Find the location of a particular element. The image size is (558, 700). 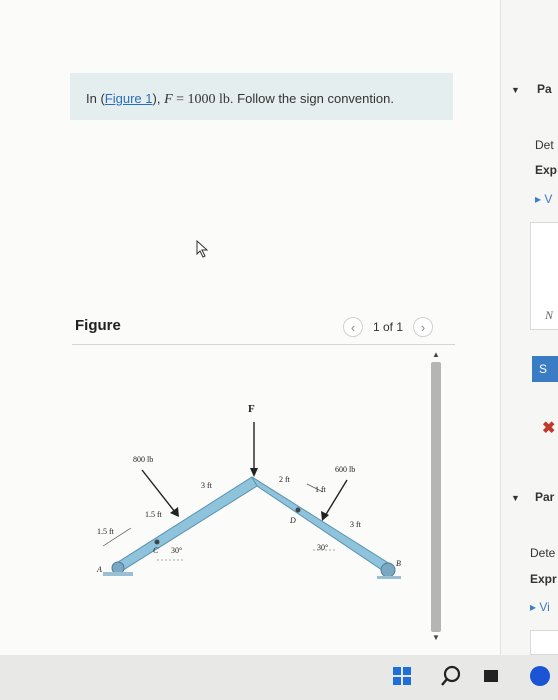

figure-pager: ‹ 1 of 1 › is located at coordinates (388, 327).